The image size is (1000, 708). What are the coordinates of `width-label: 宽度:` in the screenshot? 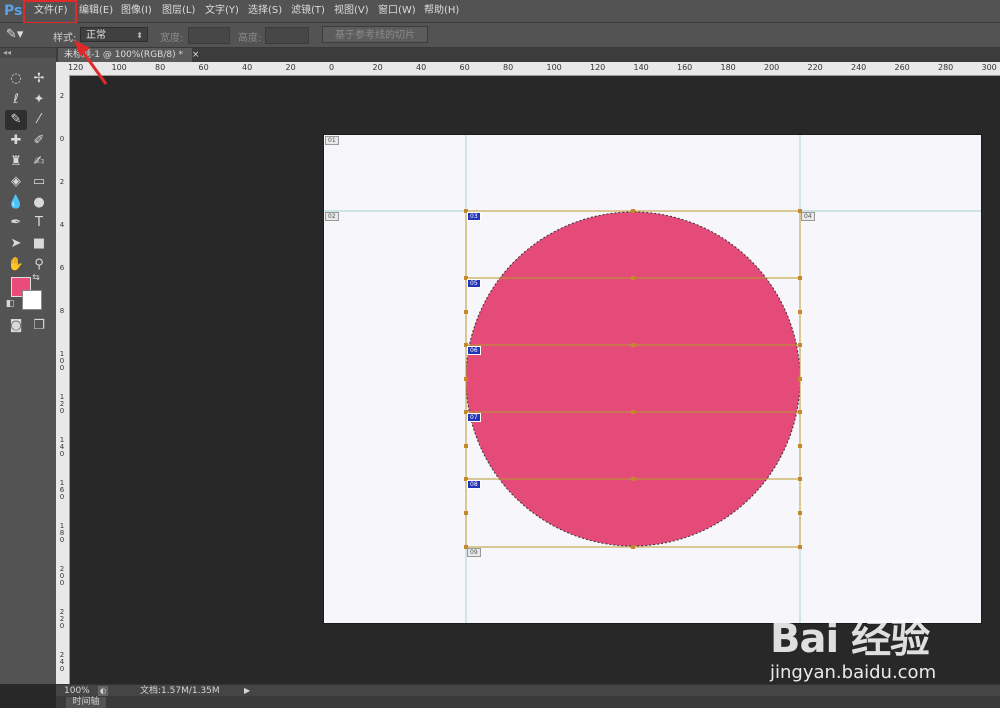 It's located at (172, 38).